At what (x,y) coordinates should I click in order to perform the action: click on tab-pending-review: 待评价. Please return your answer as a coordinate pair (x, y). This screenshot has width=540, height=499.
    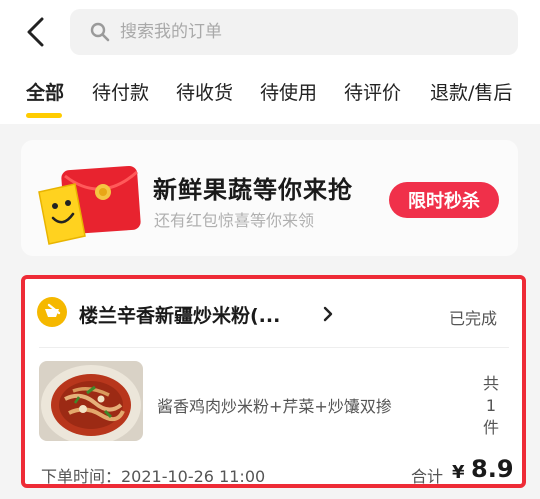
    Looking at the image, I should click on (372, 91).